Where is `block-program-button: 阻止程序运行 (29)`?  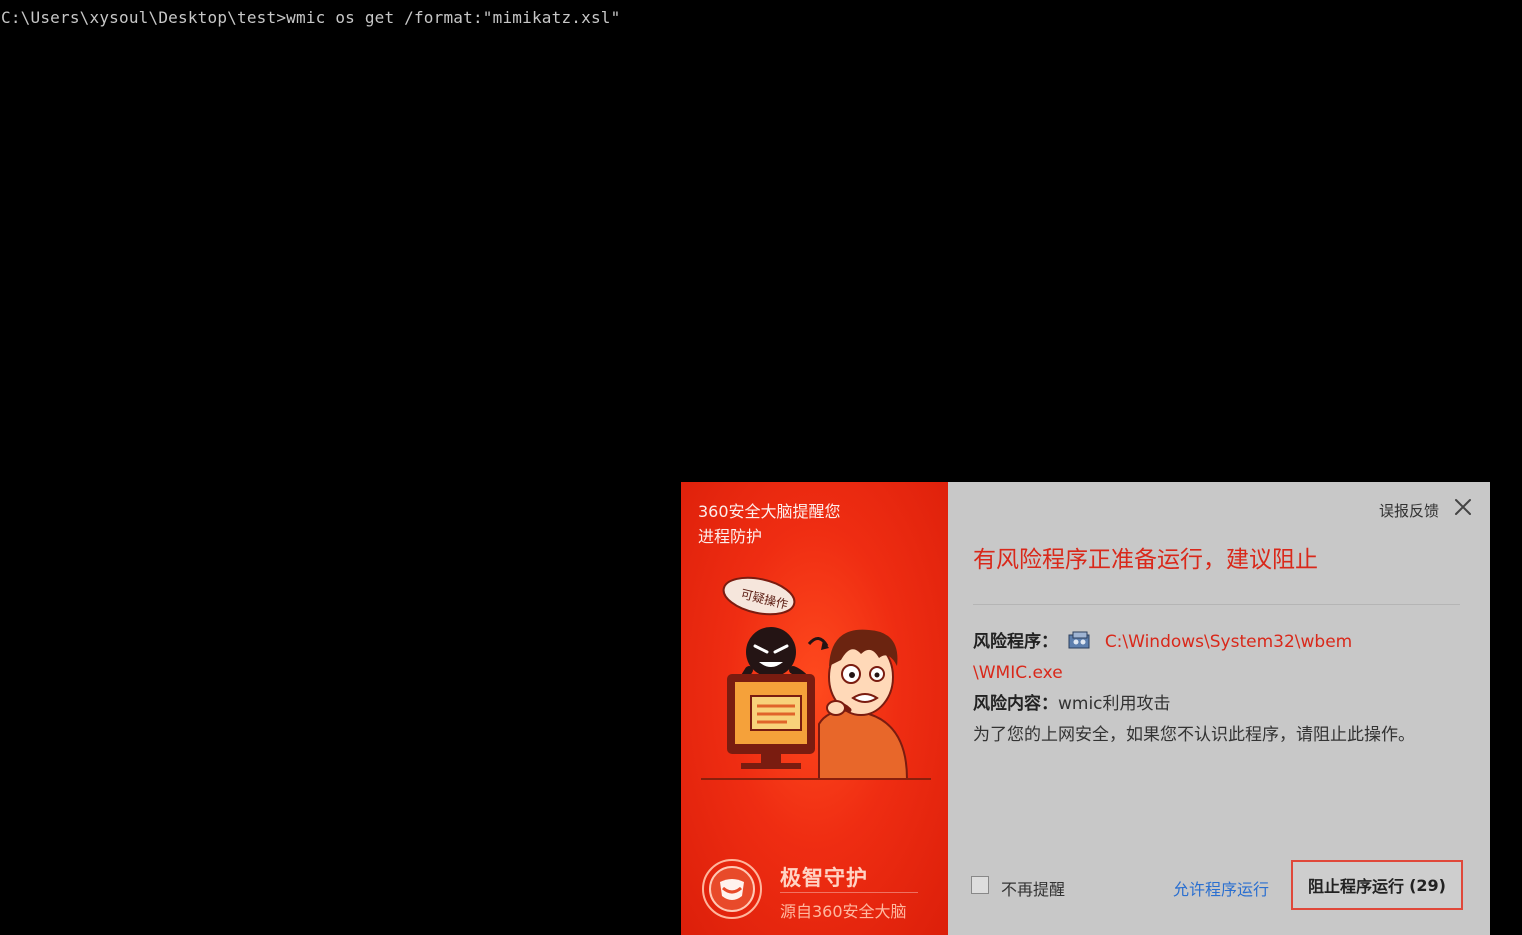
block-program-button: 阻止程序运行 (29) is located at coordinates (1377, 885).